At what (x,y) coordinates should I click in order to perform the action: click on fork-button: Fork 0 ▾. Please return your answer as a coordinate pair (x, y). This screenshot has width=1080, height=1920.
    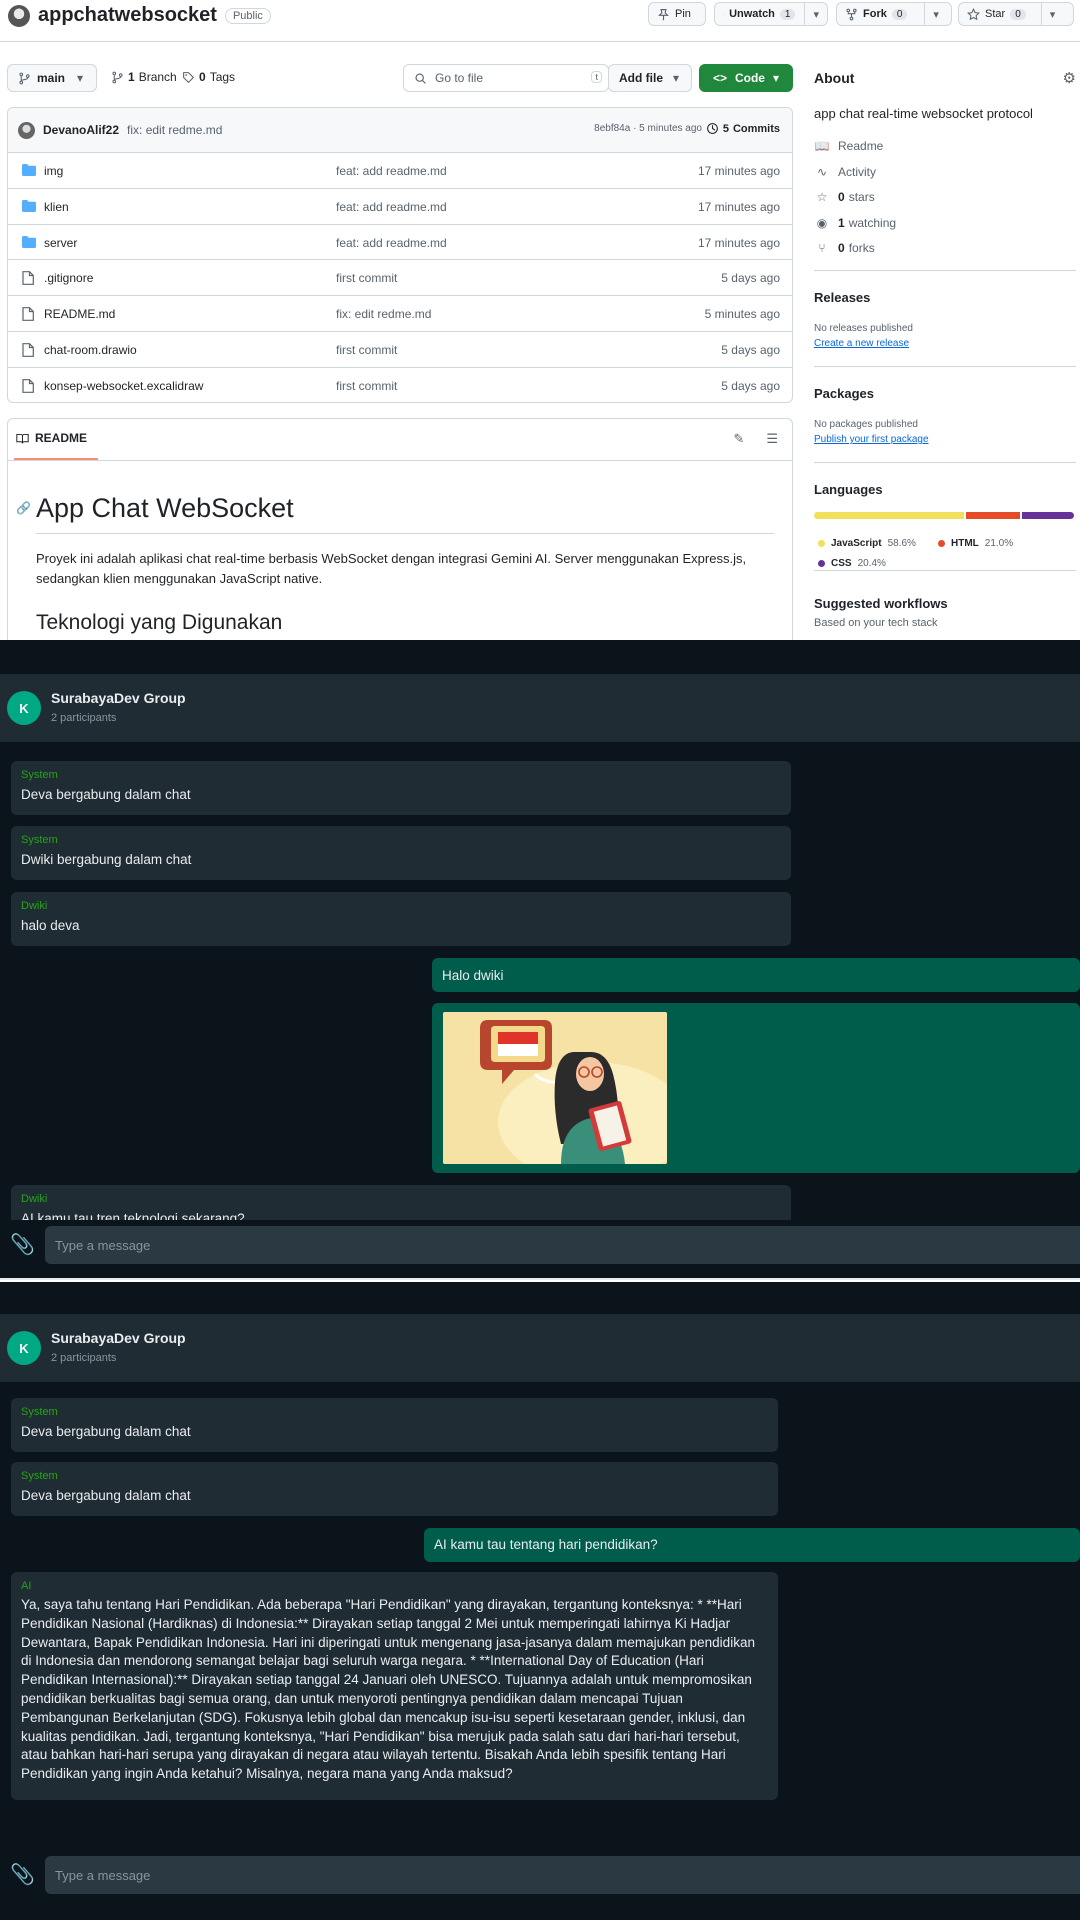
    Looking at the image, I should click on (894, 14).